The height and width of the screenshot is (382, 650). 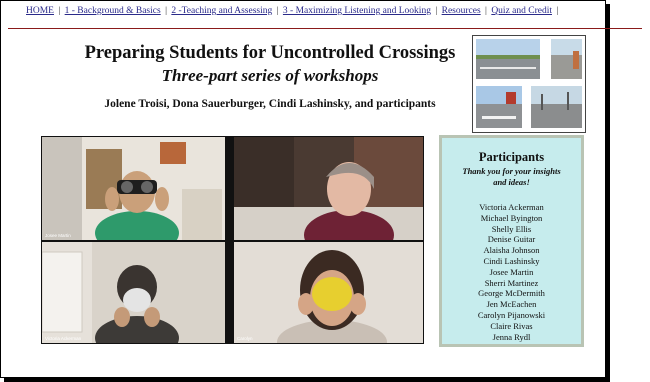 What do you see at coordinates (511, 282) in the screenshot?
I see `participant-name: Sherri Martinez` at bounding box center [511, 282].